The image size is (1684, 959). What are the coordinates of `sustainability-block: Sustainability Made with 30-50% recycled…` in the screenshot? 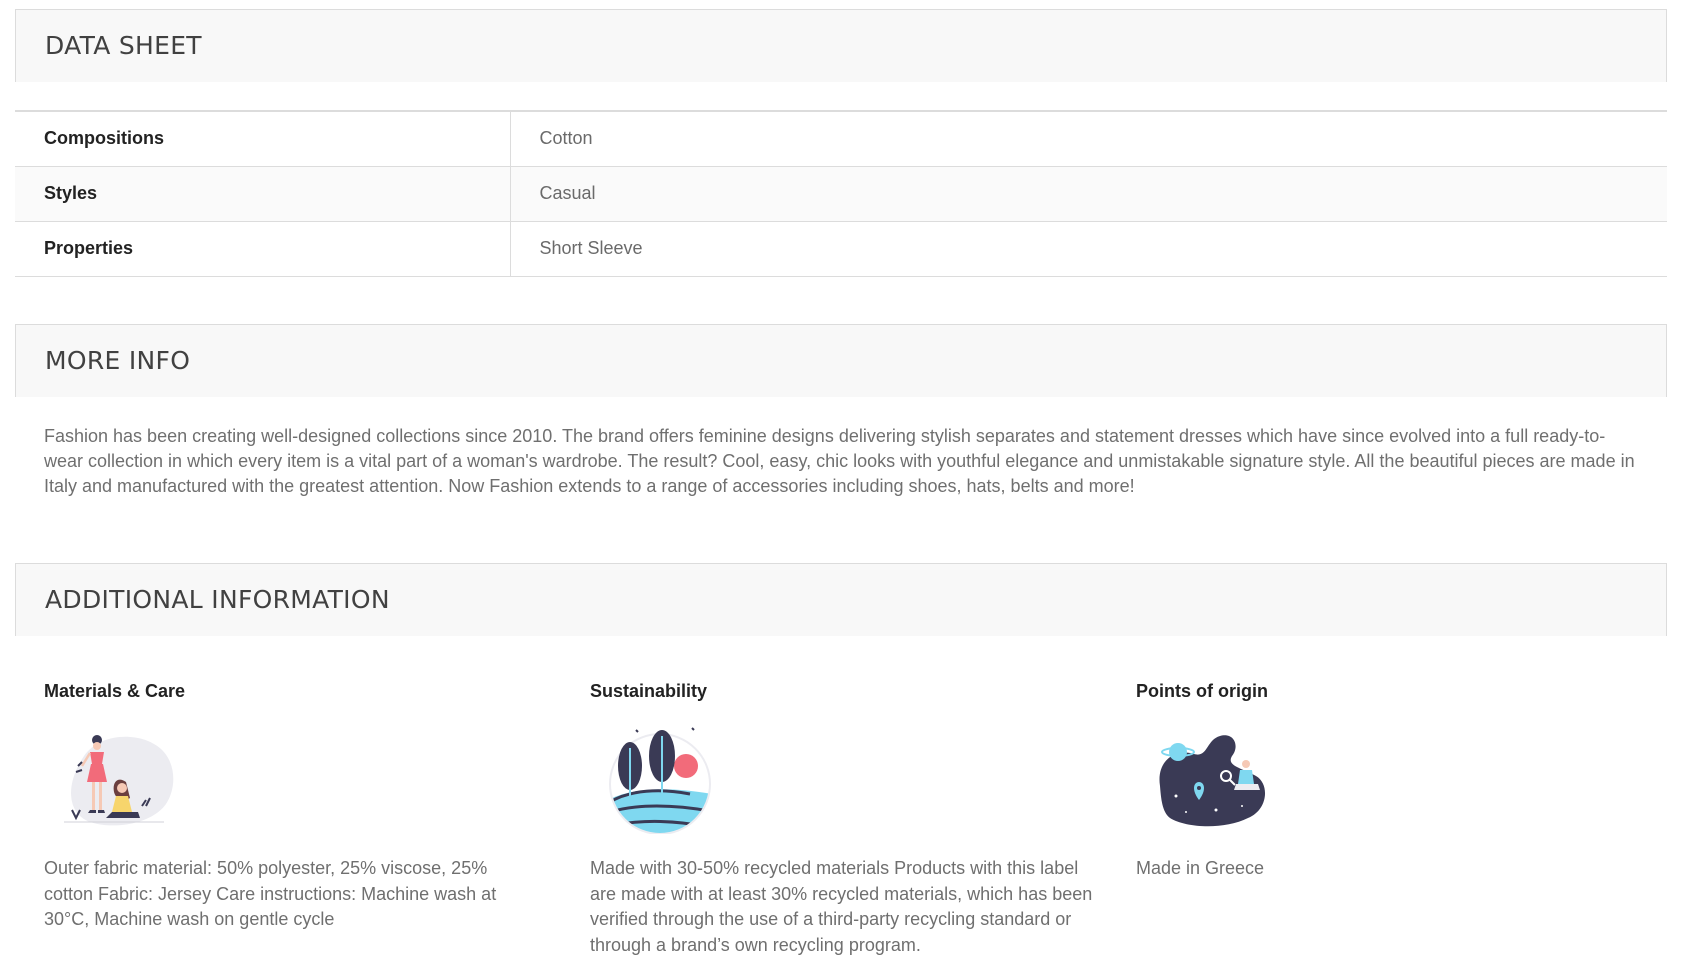 It's located at (842, 818).